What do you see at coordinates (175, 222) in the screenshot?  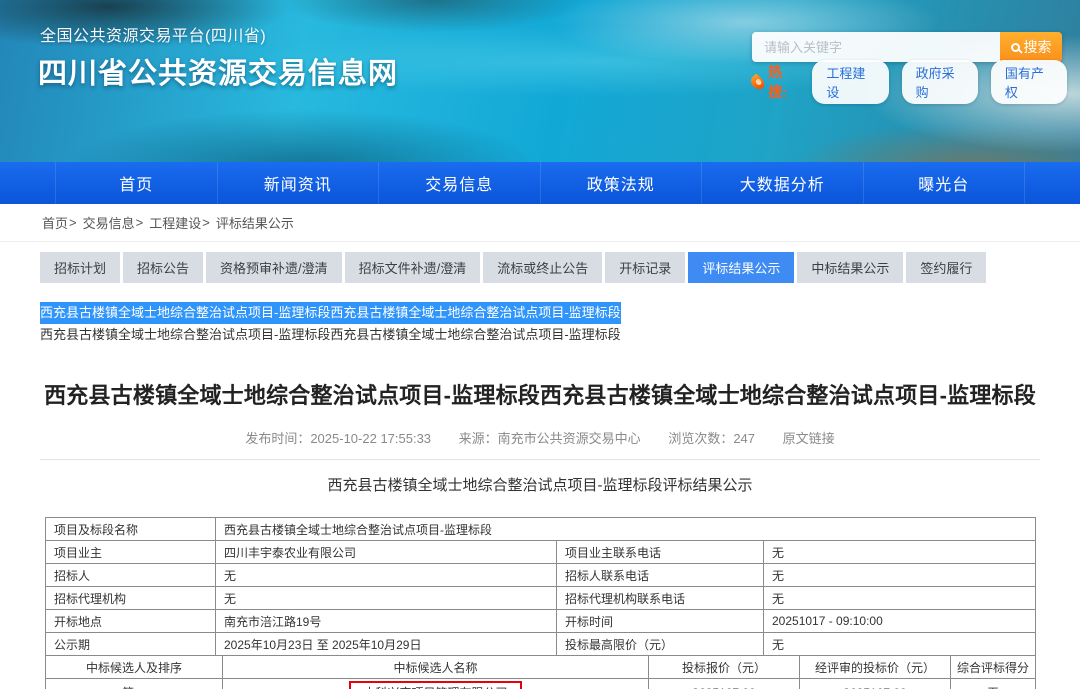 I see `breadcrumb-construction: 工程建设` at bounding box center [175, 222].